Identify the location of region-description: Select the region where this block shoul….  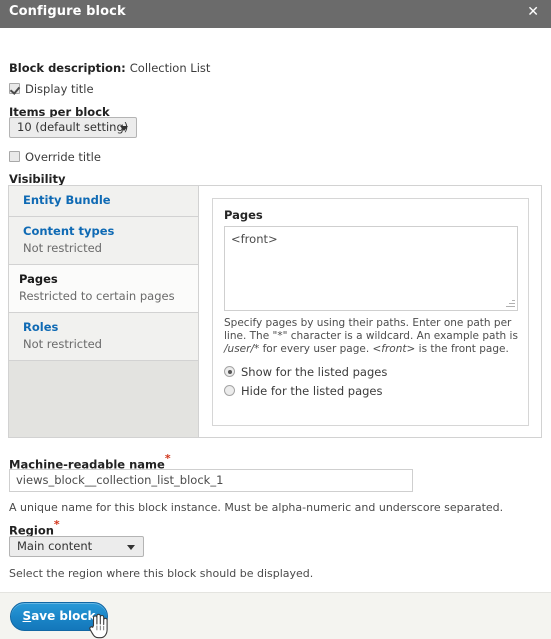
(161, 573).